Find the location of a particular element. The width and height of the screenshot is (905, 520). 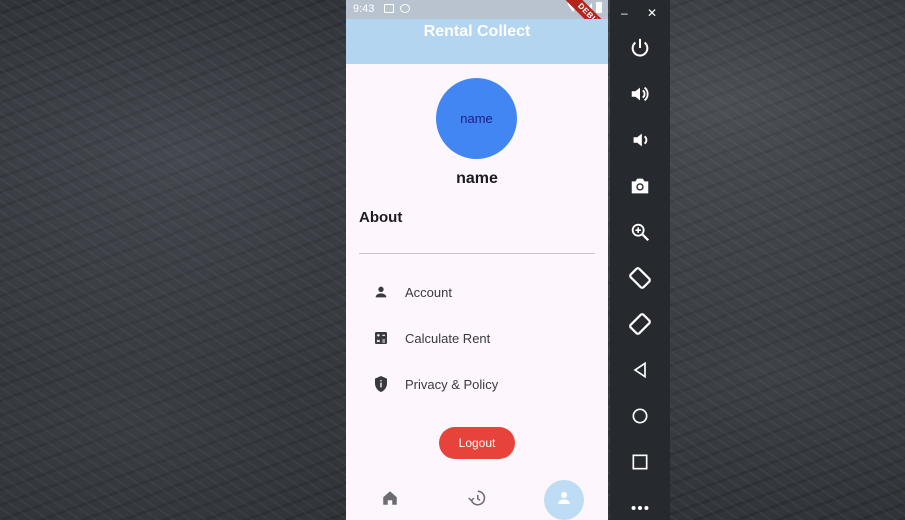

volume-up-icon is located at coordinates (640, 96).